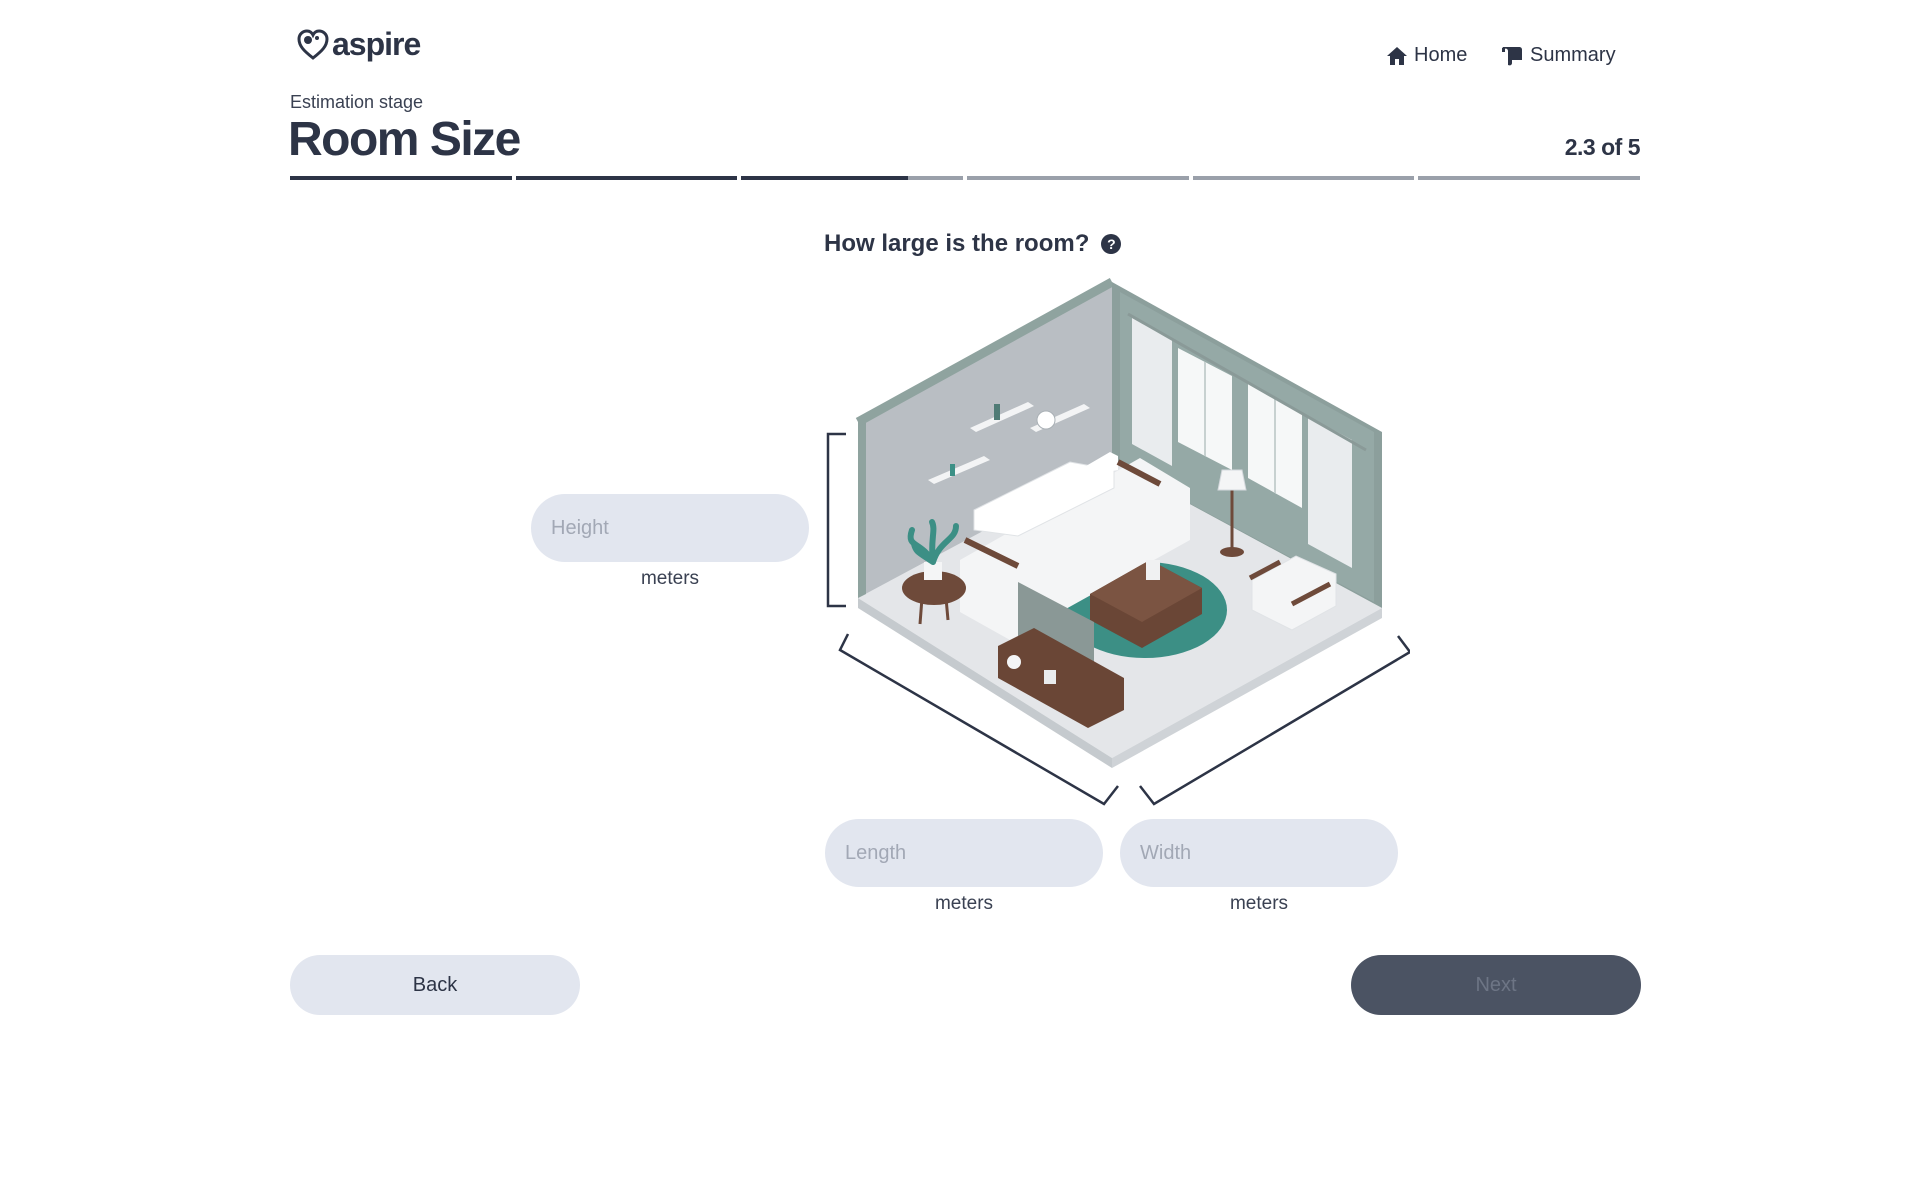 The width and height of the screenshot is (1920, 1200). Describe the element at coordinates (670, 578) in the screenshot. I see `height-unit: meters` at that location.